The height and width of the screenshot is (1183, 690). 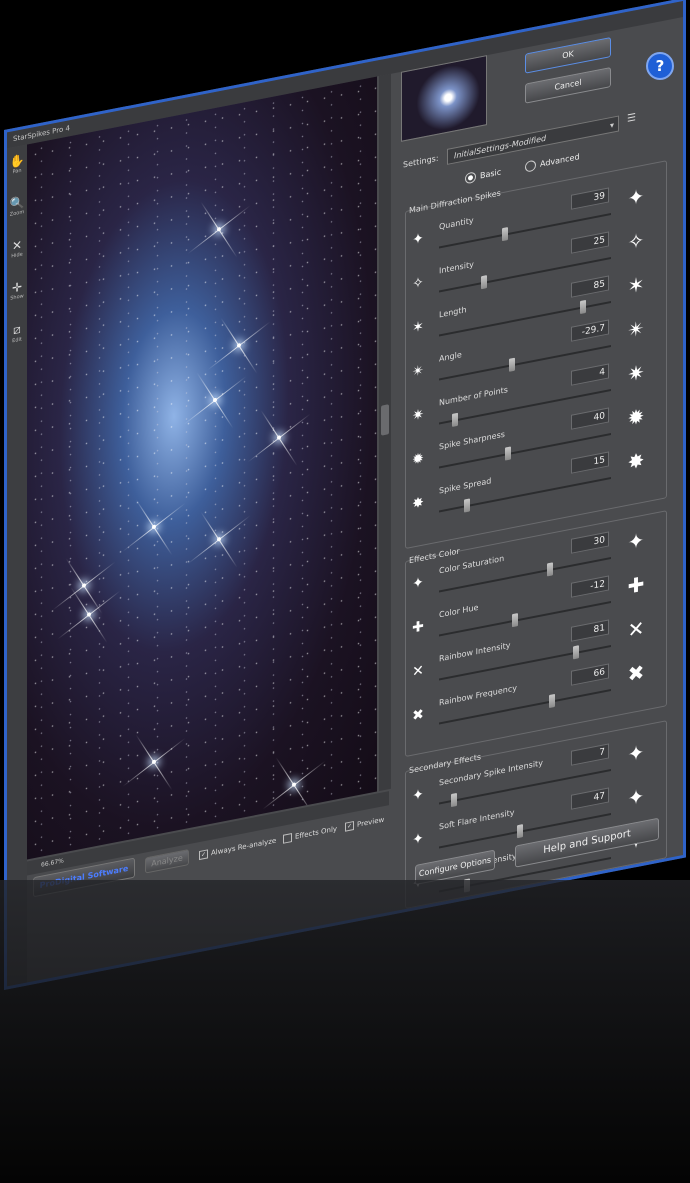 What do you see at coordinates (660, 66) in the screenshot?
I see `help-icon: ?` at bounding box center [660, 66].